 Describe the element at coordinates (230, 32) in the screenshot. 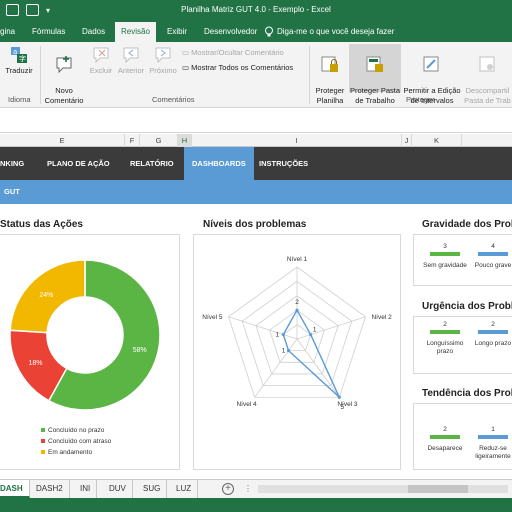

I see `tab-desenvolvedor: Desenvolvedor` at that location.